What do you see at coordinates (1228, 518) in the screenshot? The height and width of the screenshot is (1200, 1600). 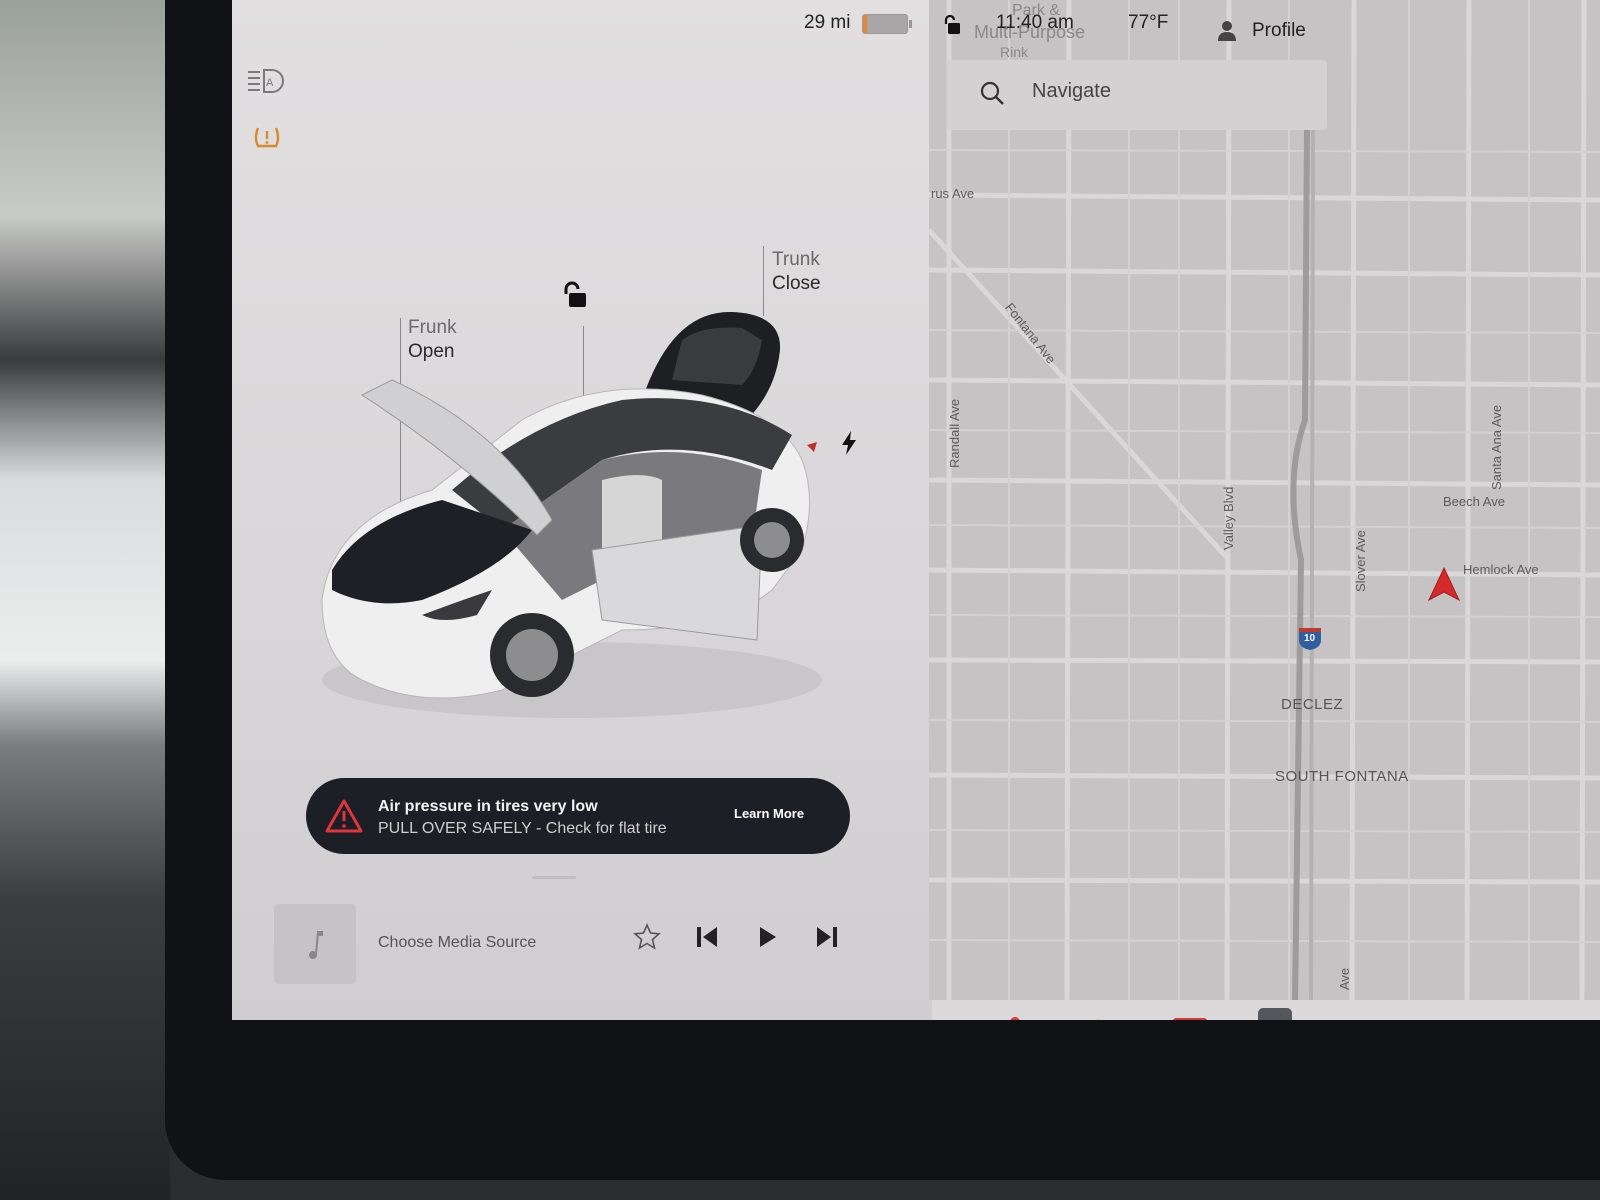 I see `street-label: Valley Blvd` at bounding box center [1228, 518].